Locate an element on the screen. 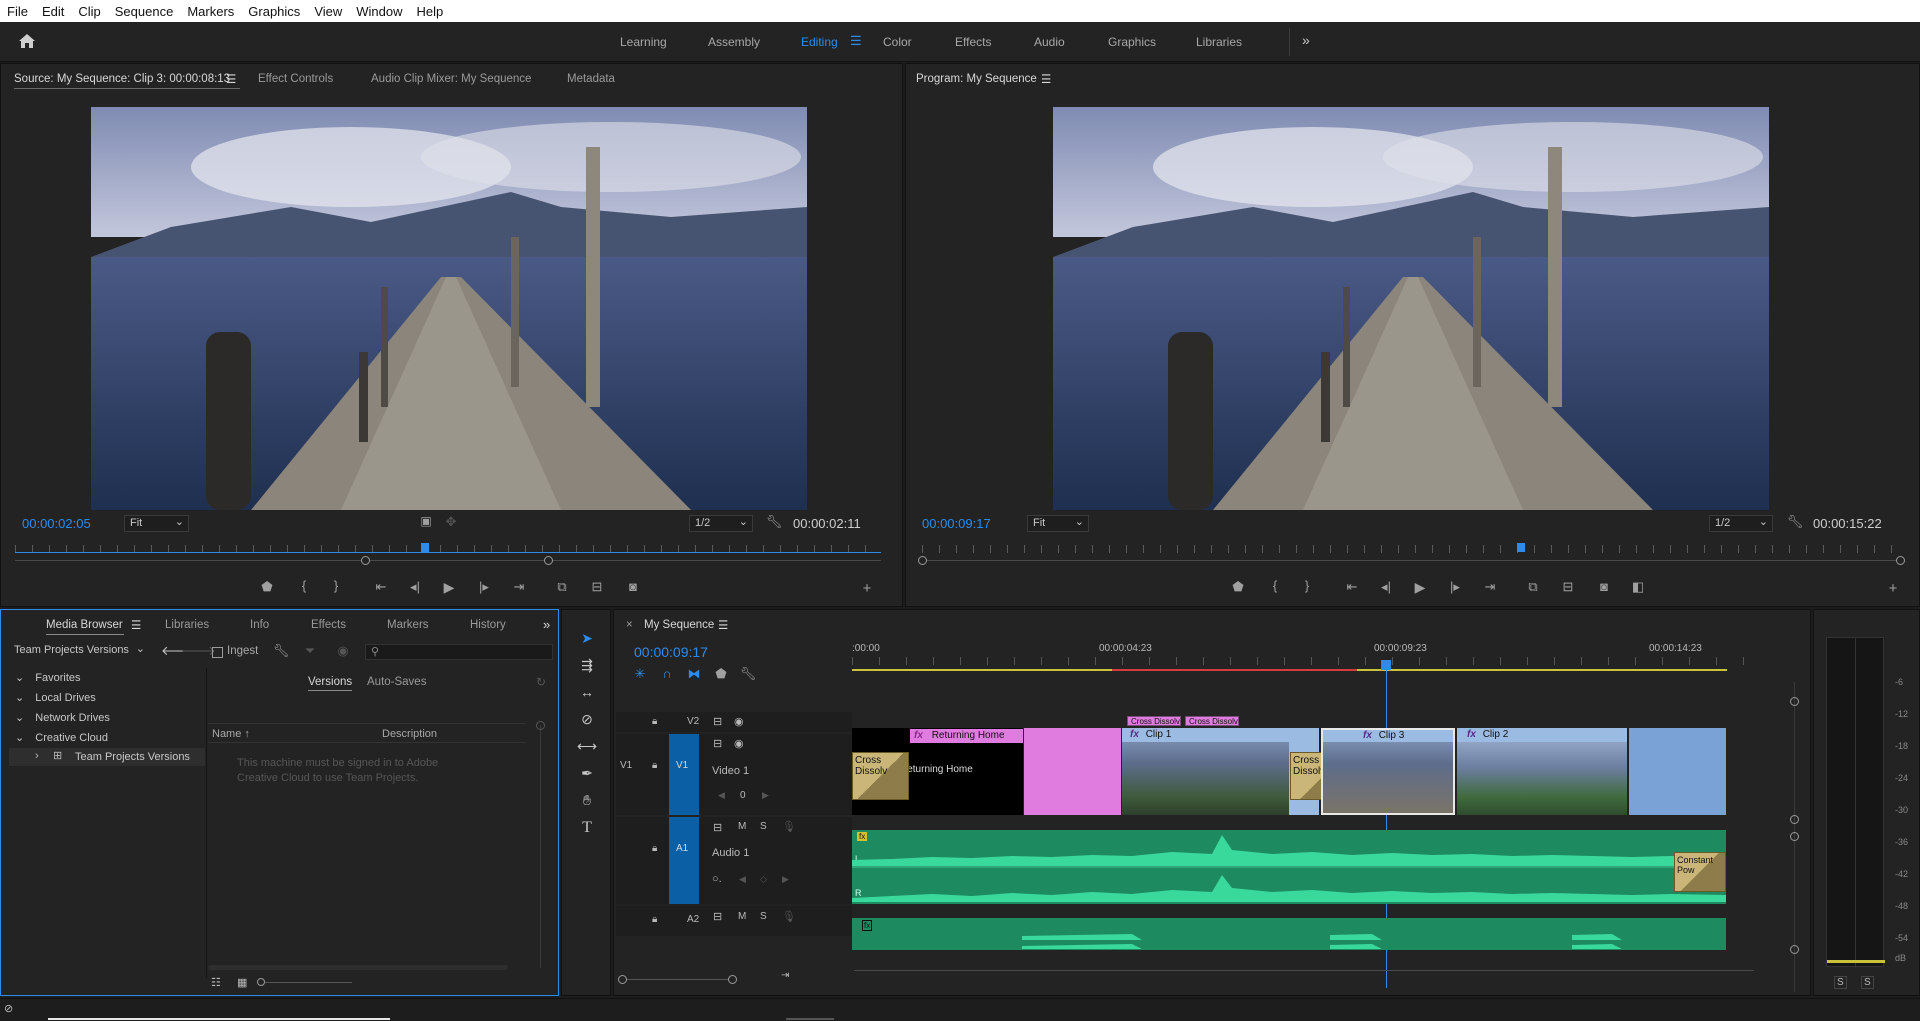 This screenshot has width=1920, height=1021. track-select-tool-icon: ⇶ is located at coordinates (587, 665).